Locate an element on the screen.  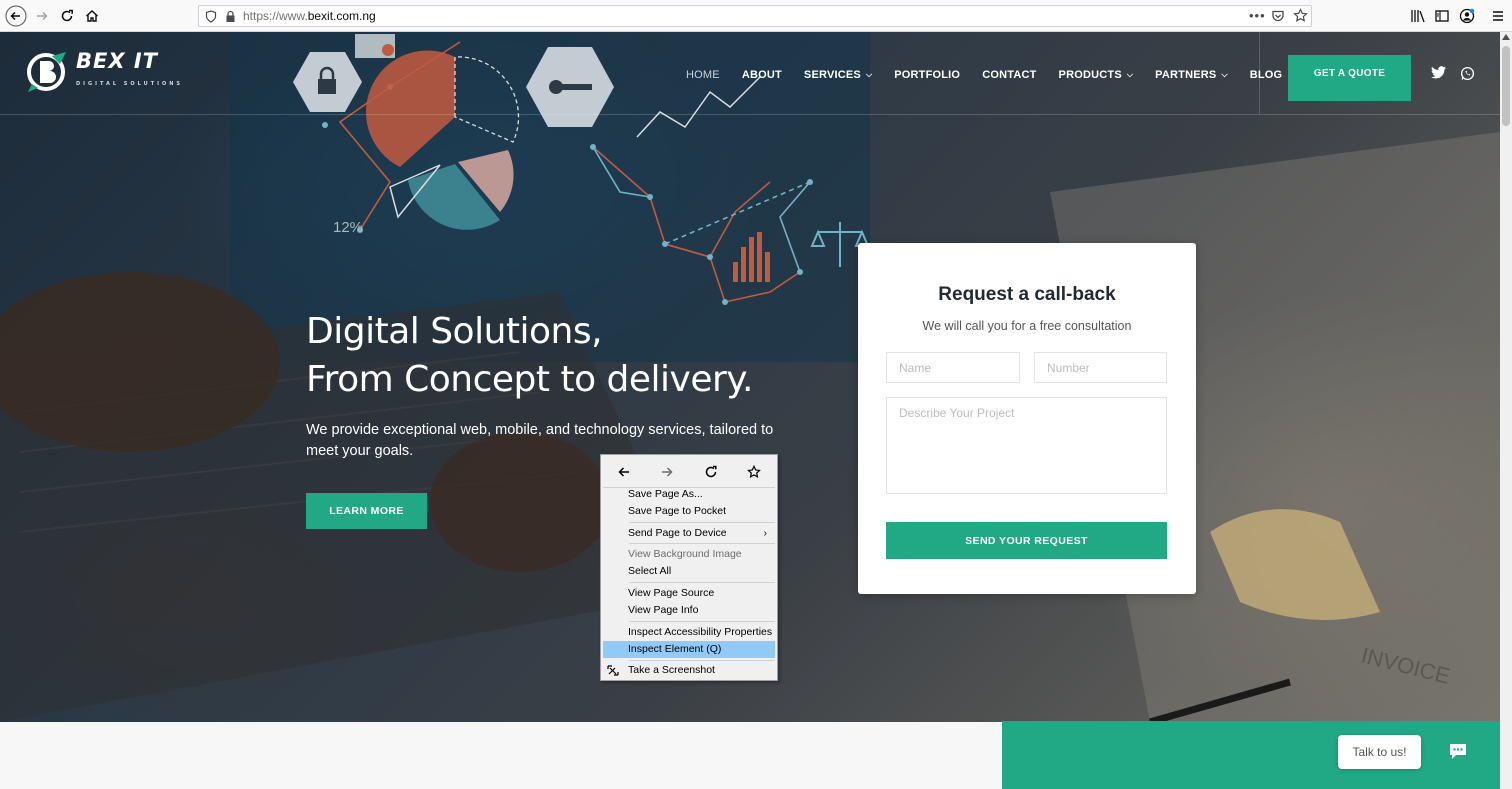
shield-icon is located at coordinates (211, 19).